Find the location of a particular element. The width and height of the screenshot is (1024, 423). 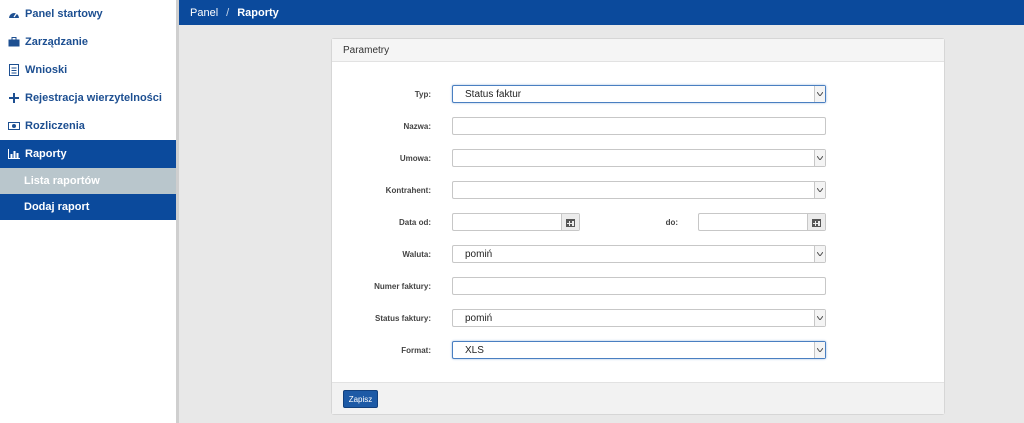

umowa-label: Umowa: is located at coordinates (415, 158).